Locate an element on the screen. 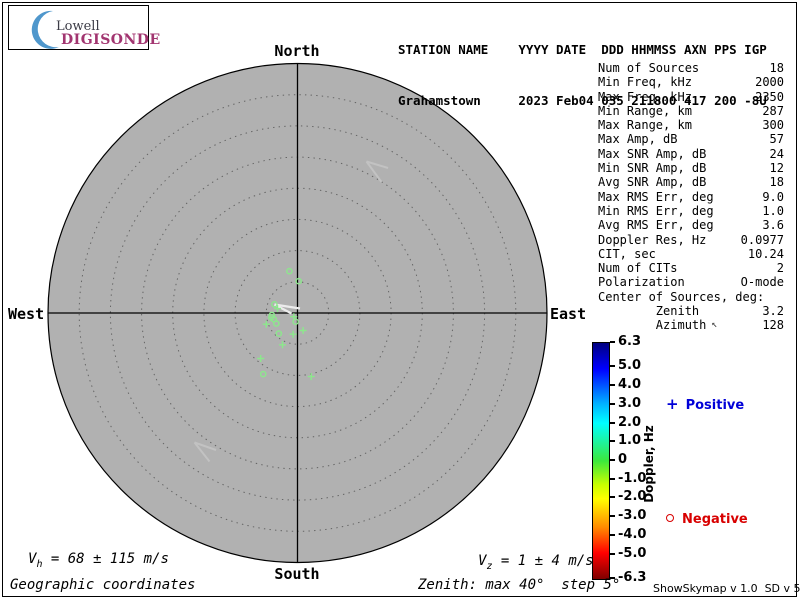 This screenshot has width=800, height=600. stat-label: Max Freq, kHz is located at coordinates (645, 96).